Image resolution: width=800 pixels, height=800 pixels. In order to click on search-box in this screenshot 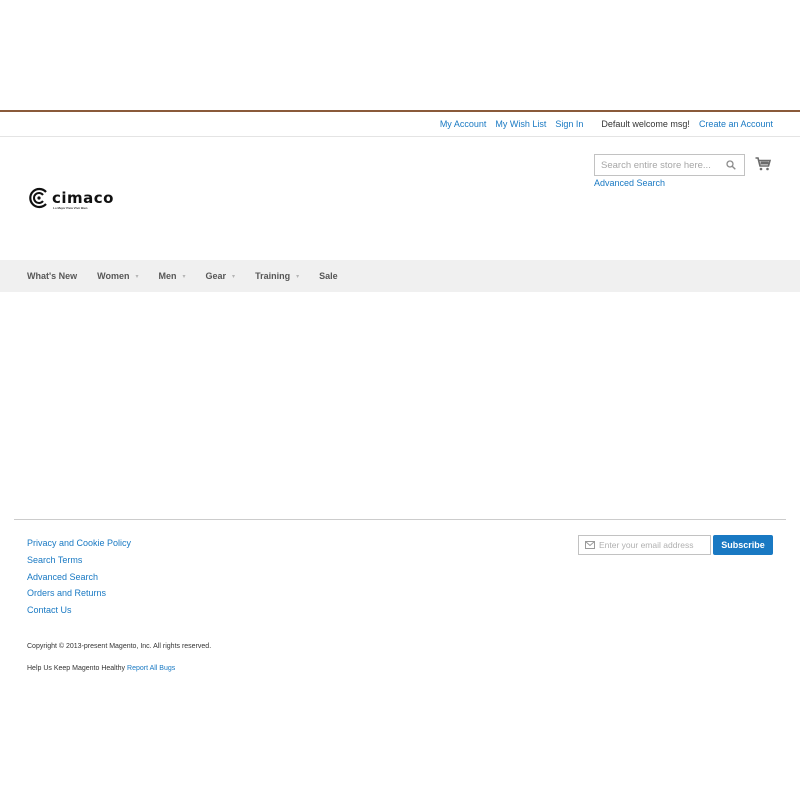, I will do `click(669, 165)`.